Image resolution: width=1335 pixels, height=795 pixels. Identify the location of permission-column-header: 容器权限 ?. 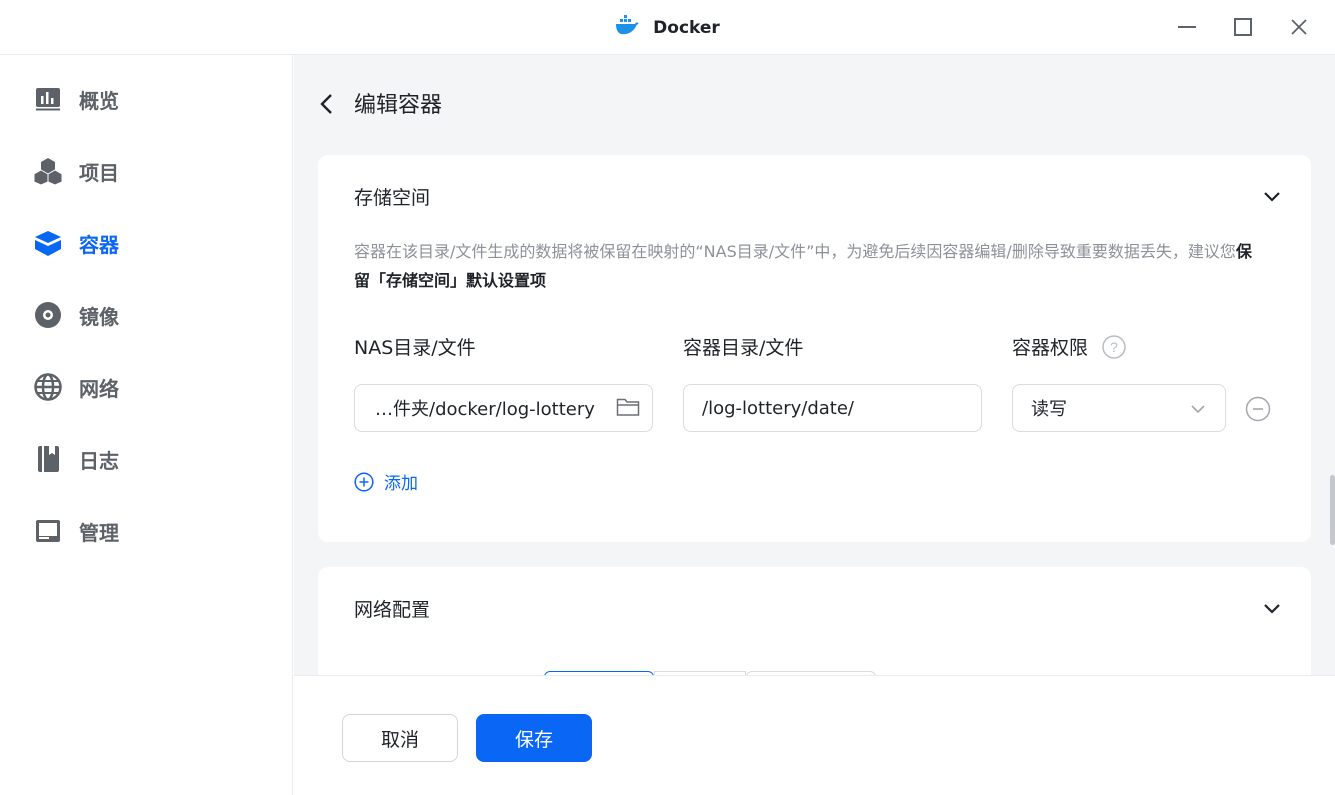
(1069, 346).